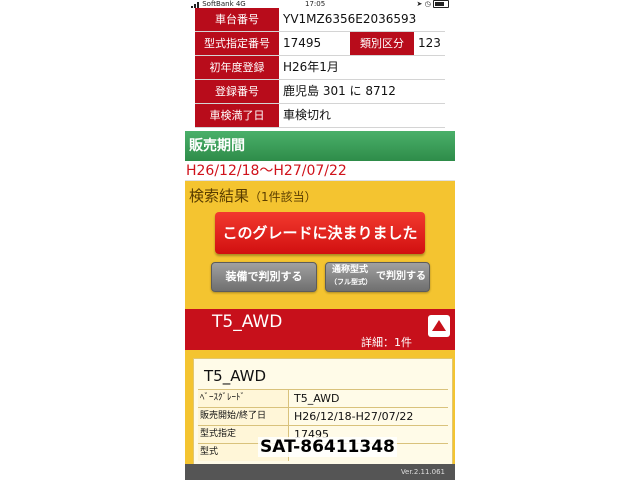 Image resolution: width=640 pixels, height=480 pixels. I want to click on search-result-label: 検索結果, so click(219, 196).